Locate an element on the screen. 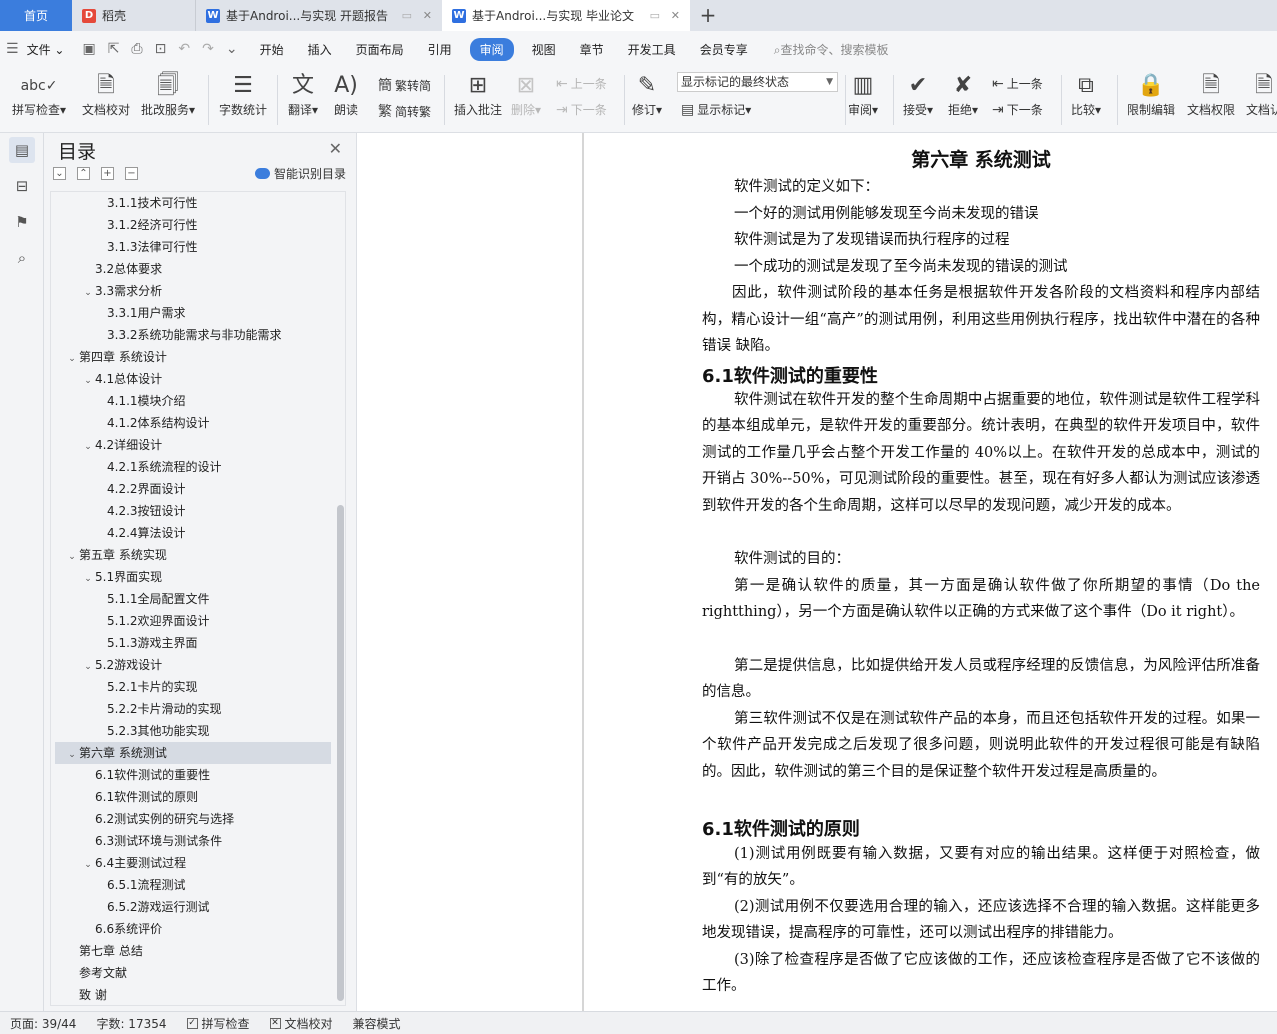 The image size is (1277, 1034). toc-item: 5.1.1全局配置文件 is located at coordinates (193, 599).